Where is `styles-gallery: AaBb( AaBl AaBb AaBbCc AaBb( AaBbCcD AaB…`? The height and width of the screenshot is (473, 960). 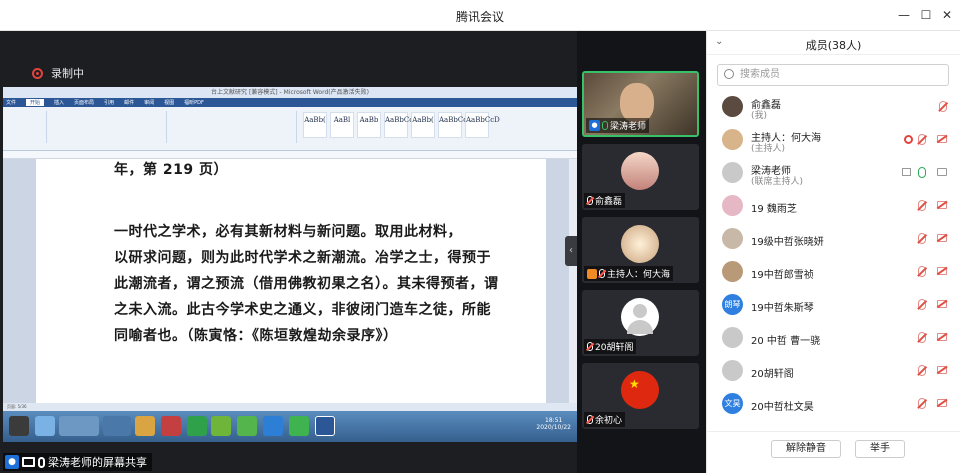
styles-gallery: AaBb( AaBl AaBb AaBbCc AaBb( AaBbCcD AaB… is located at coordinates (401, 125).